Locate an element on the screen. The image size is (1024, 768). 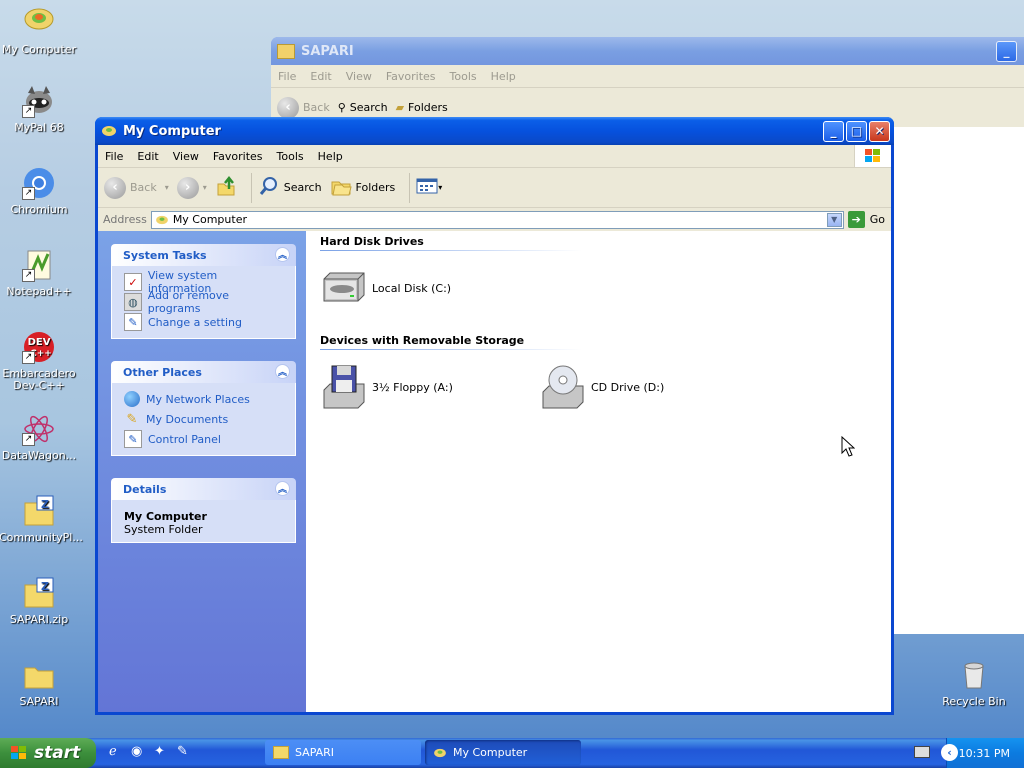
recycle-bin-icon is located at coordinates (974, 675).